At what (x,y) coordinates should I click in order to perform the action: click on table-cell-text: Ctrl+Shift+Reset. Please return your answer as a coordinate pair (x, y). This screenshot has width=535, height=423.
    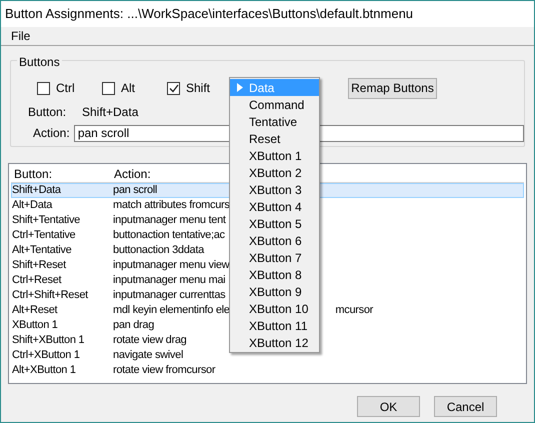
    Looking at the image, I should click on (51, 295).